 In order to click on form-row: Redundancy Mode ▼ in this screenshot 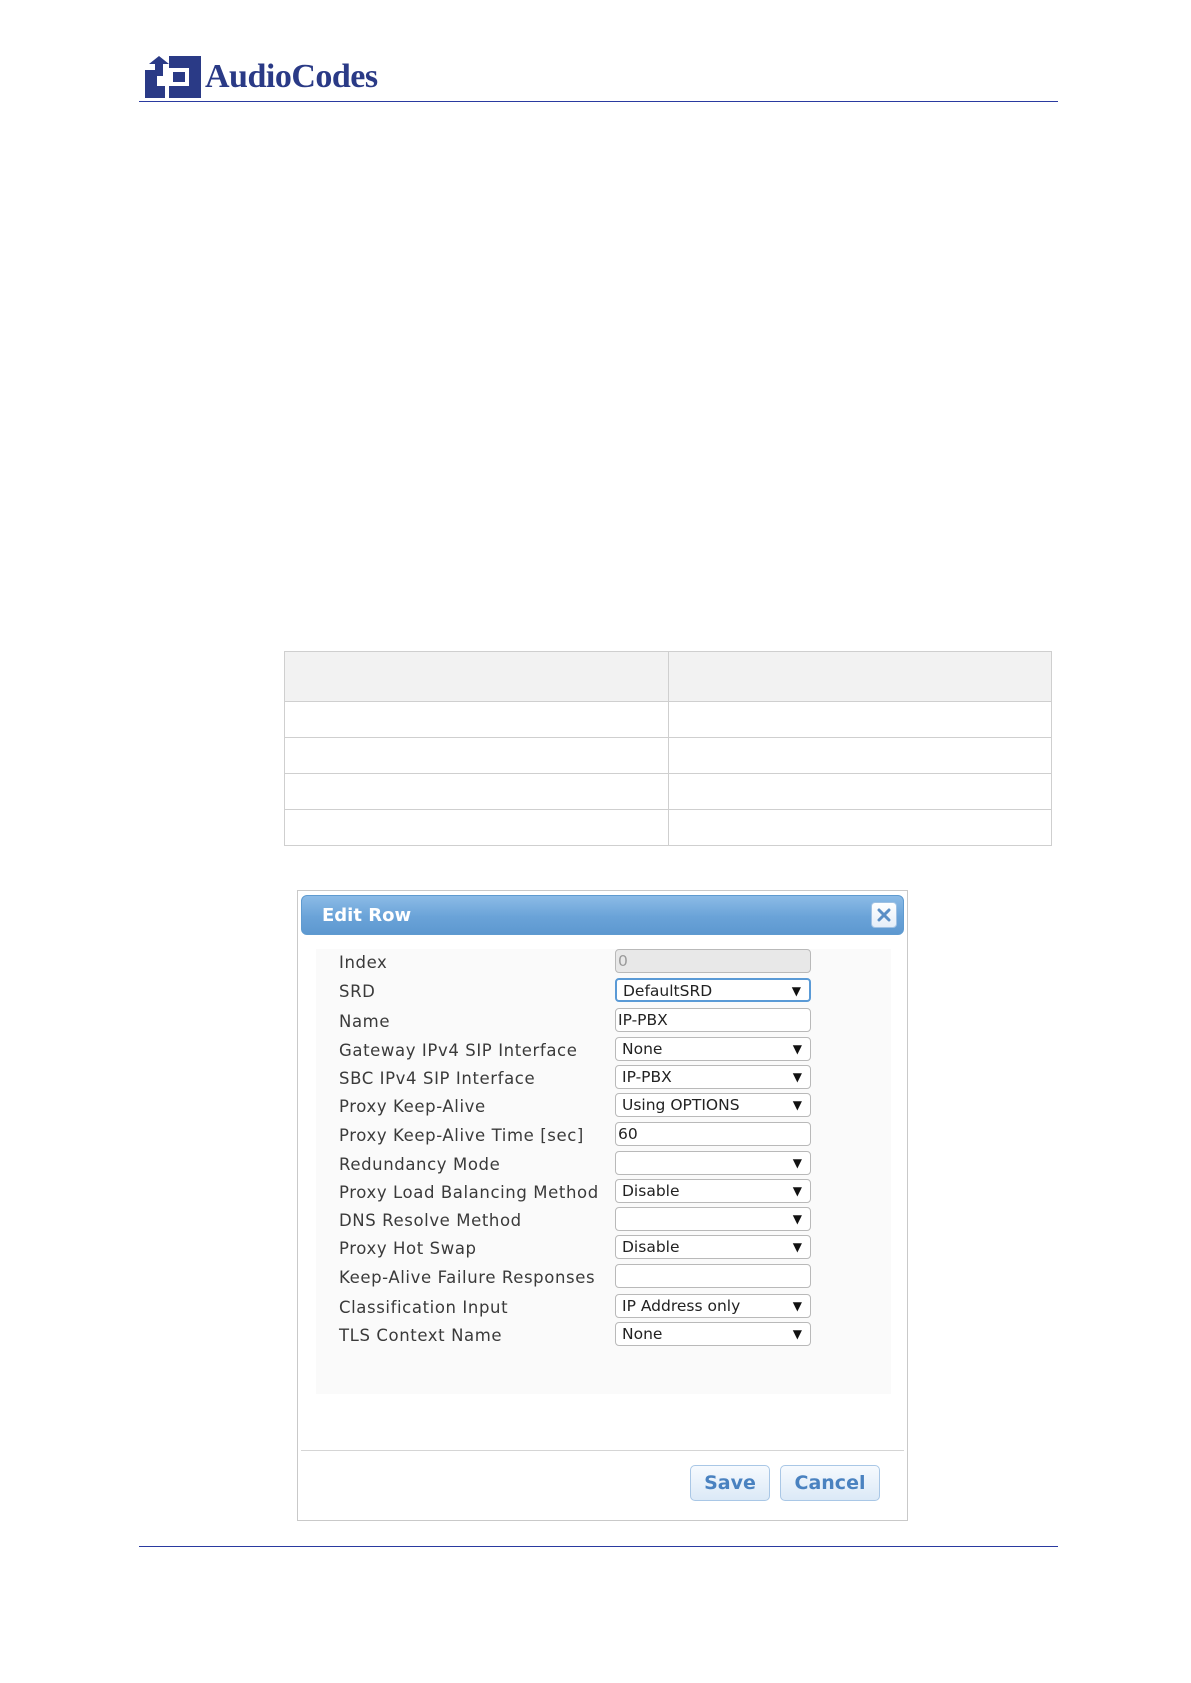, I will do `click(603, 1164)`.